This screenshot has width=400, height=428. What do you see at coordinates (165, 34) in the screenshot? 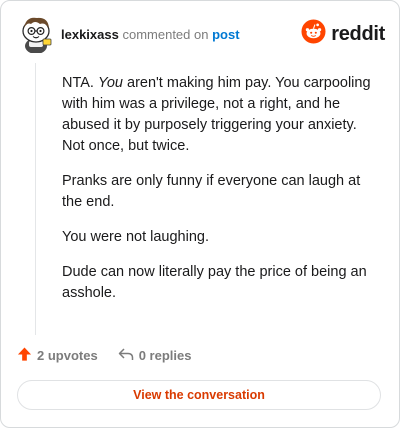
I see `byline-verb: commented on` at bounding box center [165, 34].